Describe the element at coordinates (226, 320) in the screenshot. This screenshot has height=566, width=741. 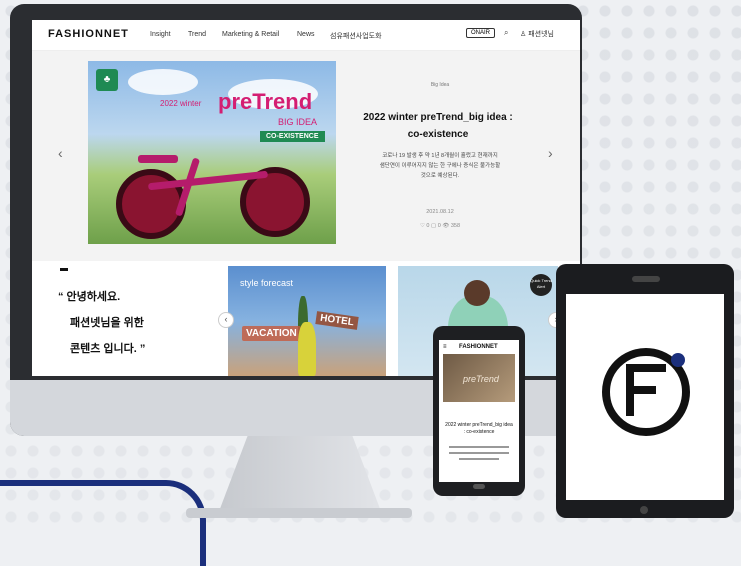
I see `carousel-prev-button: ‹` at that location.